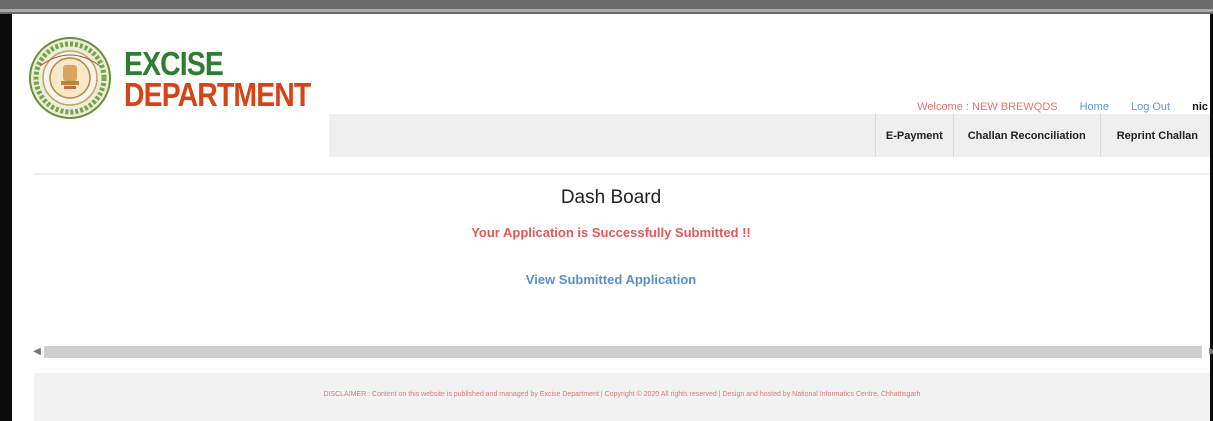 This screenshot has width=1213, height=421. I want to click on scrollbar-thumb, so click(623, 352).